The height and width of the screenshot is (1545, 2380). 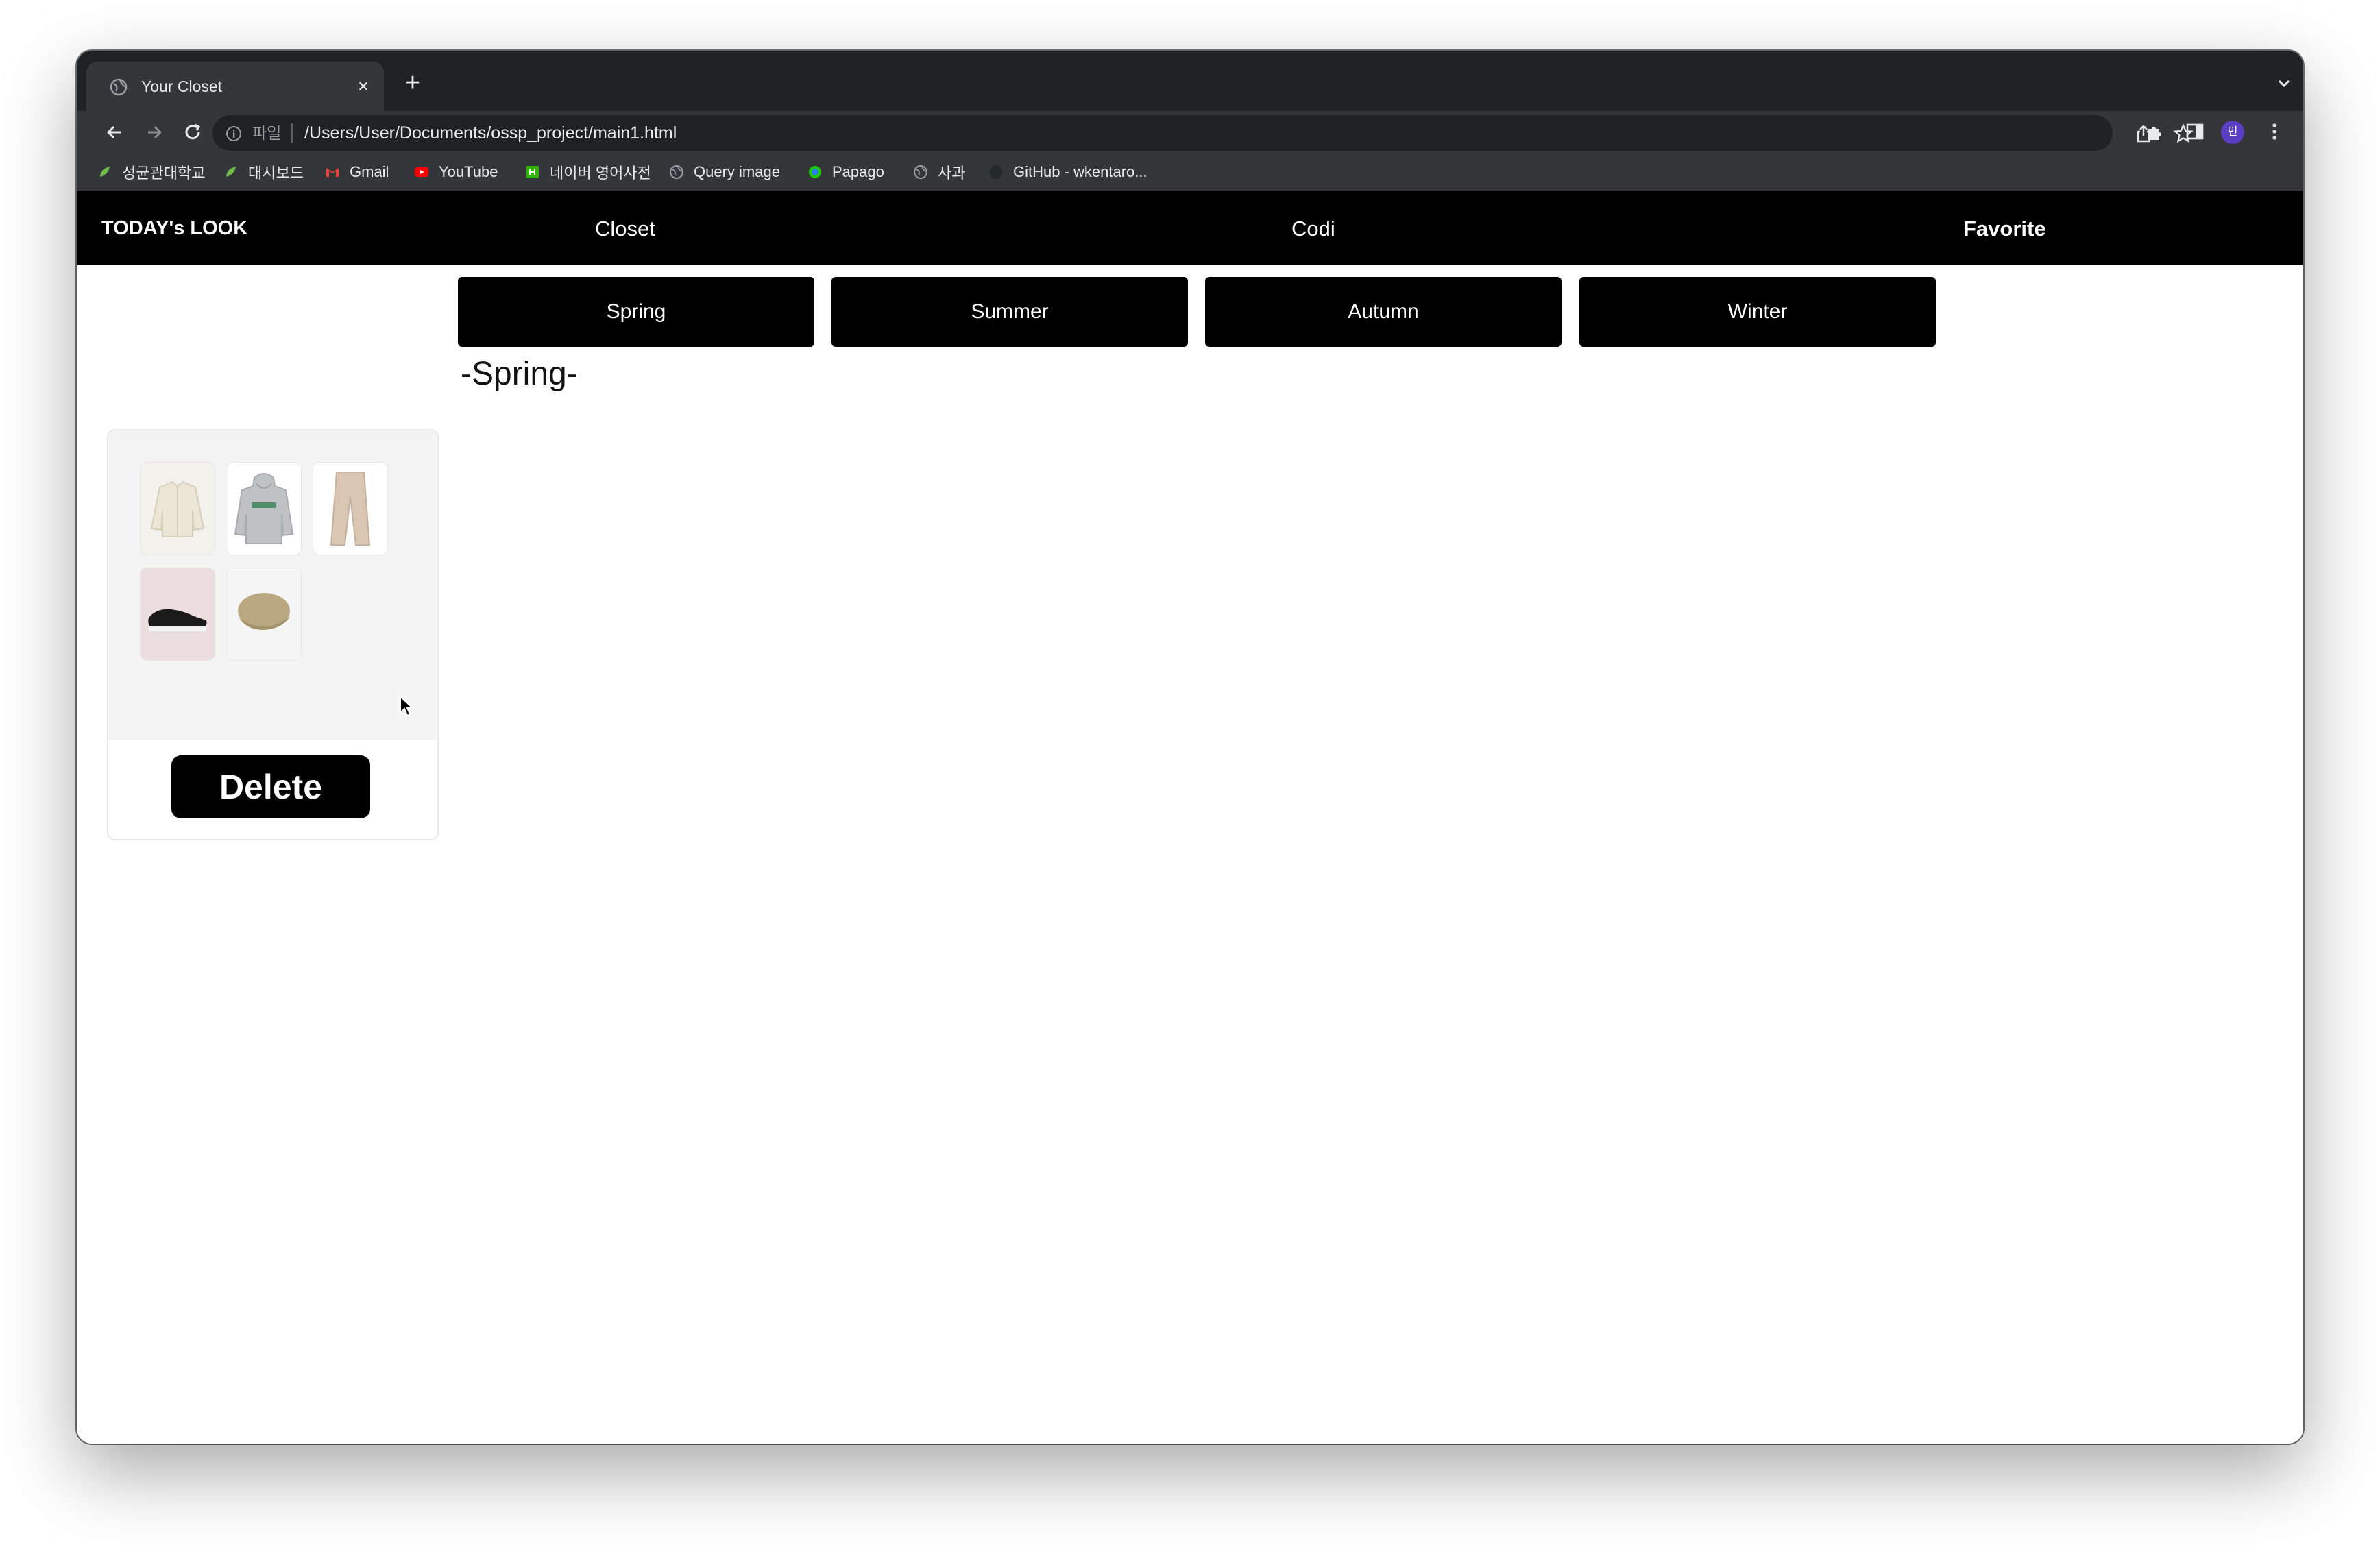 I want to click on bookmark-skku: 성균관대학교, so click(x=151, y=172).